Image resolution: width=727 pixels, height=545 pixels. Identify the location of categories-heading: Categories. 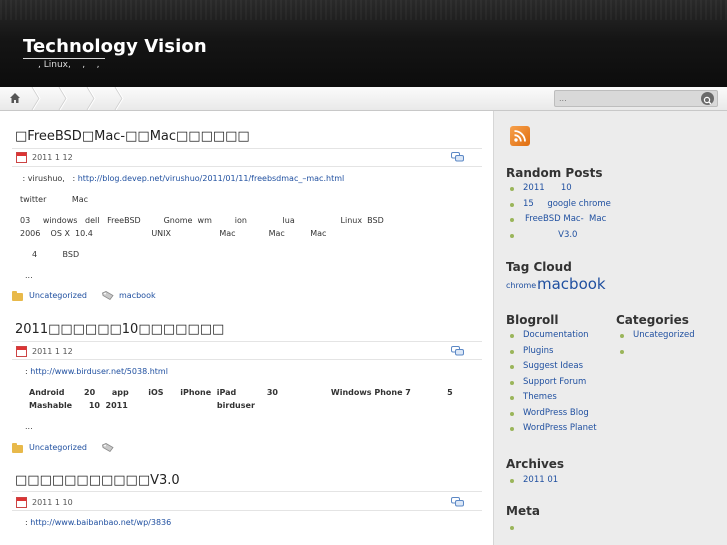
(652, 320).